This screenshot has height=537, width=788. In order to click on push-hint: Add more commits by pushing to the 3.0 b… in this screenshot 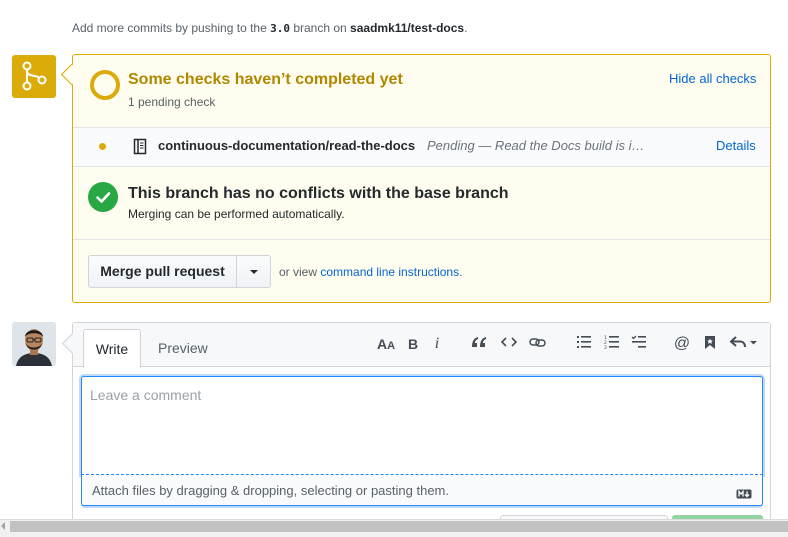, I will do `click(269, 28)`.